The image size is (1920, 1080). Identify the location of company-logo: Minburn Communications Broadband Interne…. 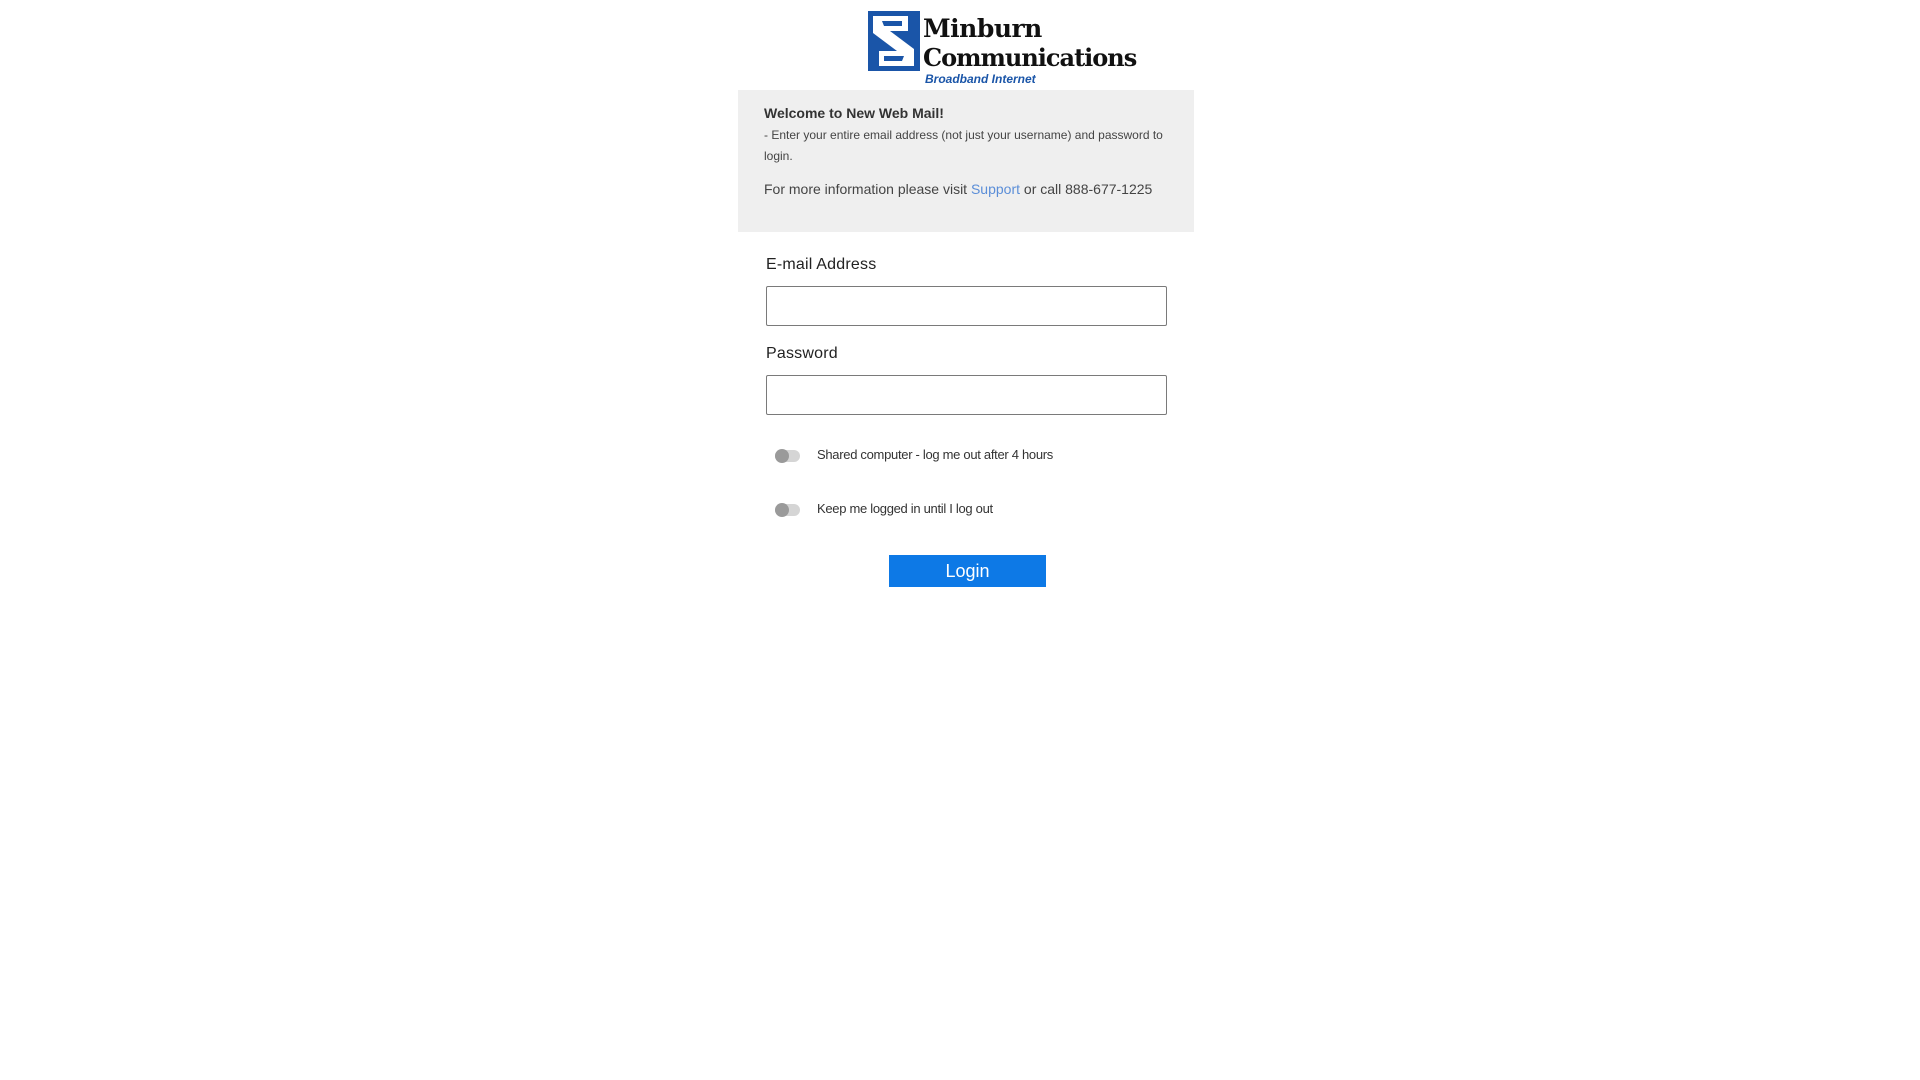
(1002, 49).